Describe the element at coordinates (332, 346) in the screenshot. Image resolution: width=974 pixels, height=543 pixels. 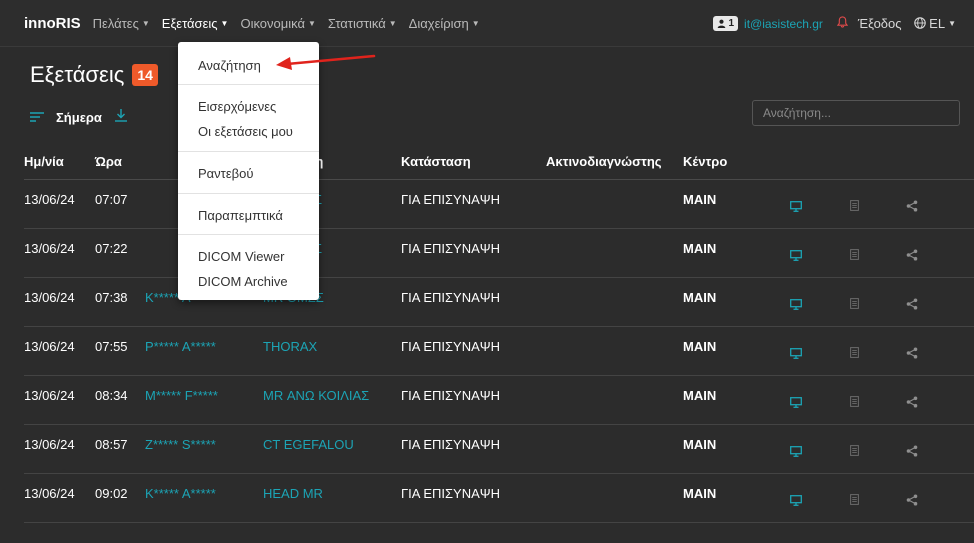
I see `cell-exam: THORAX` at that location.